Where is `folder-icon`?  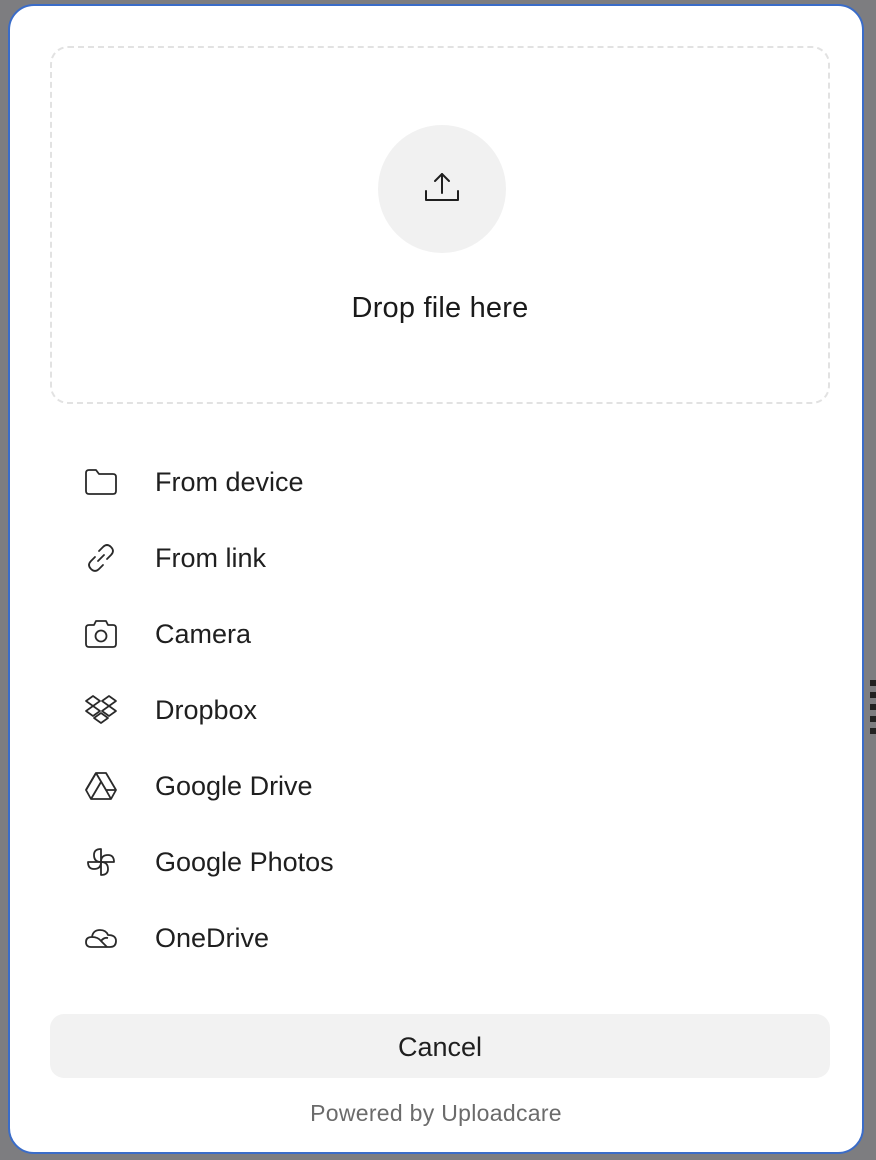 folder-icon is located at coordinates (101, 482).